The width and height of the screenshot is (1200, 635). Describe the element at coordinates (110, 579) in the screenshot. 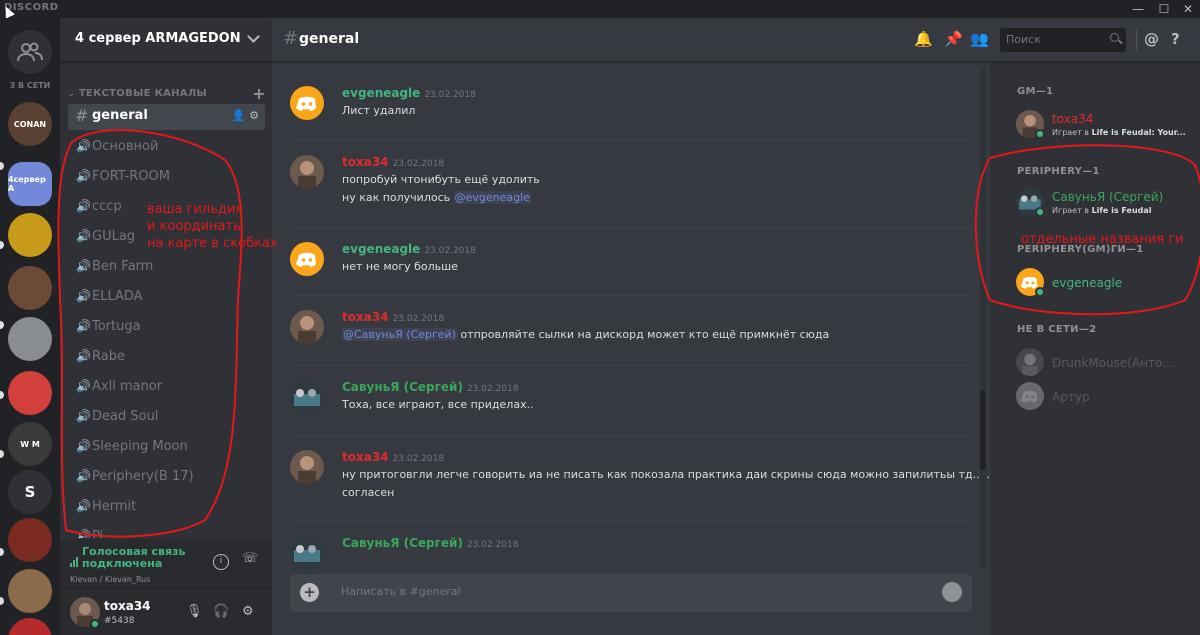

I see `voice-location: Kievan / Kievan_Rus` at that location.